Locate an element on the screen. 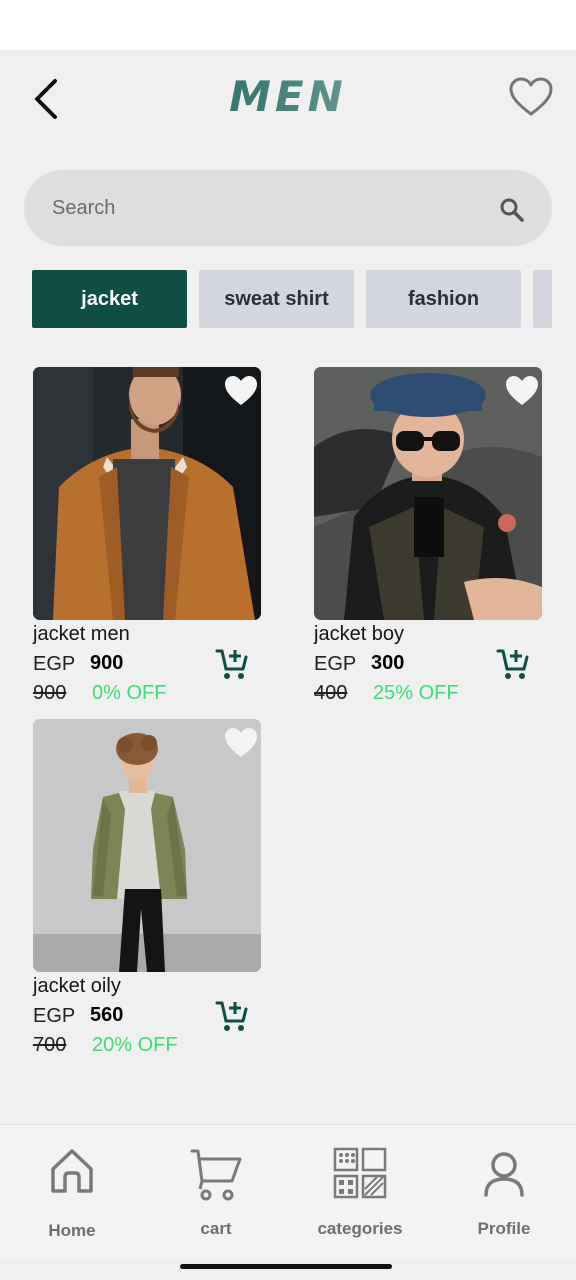 Image resolution: width=576 pixels, height=1280 pixels. product-price: 300 is located at coordinates (388, 663).